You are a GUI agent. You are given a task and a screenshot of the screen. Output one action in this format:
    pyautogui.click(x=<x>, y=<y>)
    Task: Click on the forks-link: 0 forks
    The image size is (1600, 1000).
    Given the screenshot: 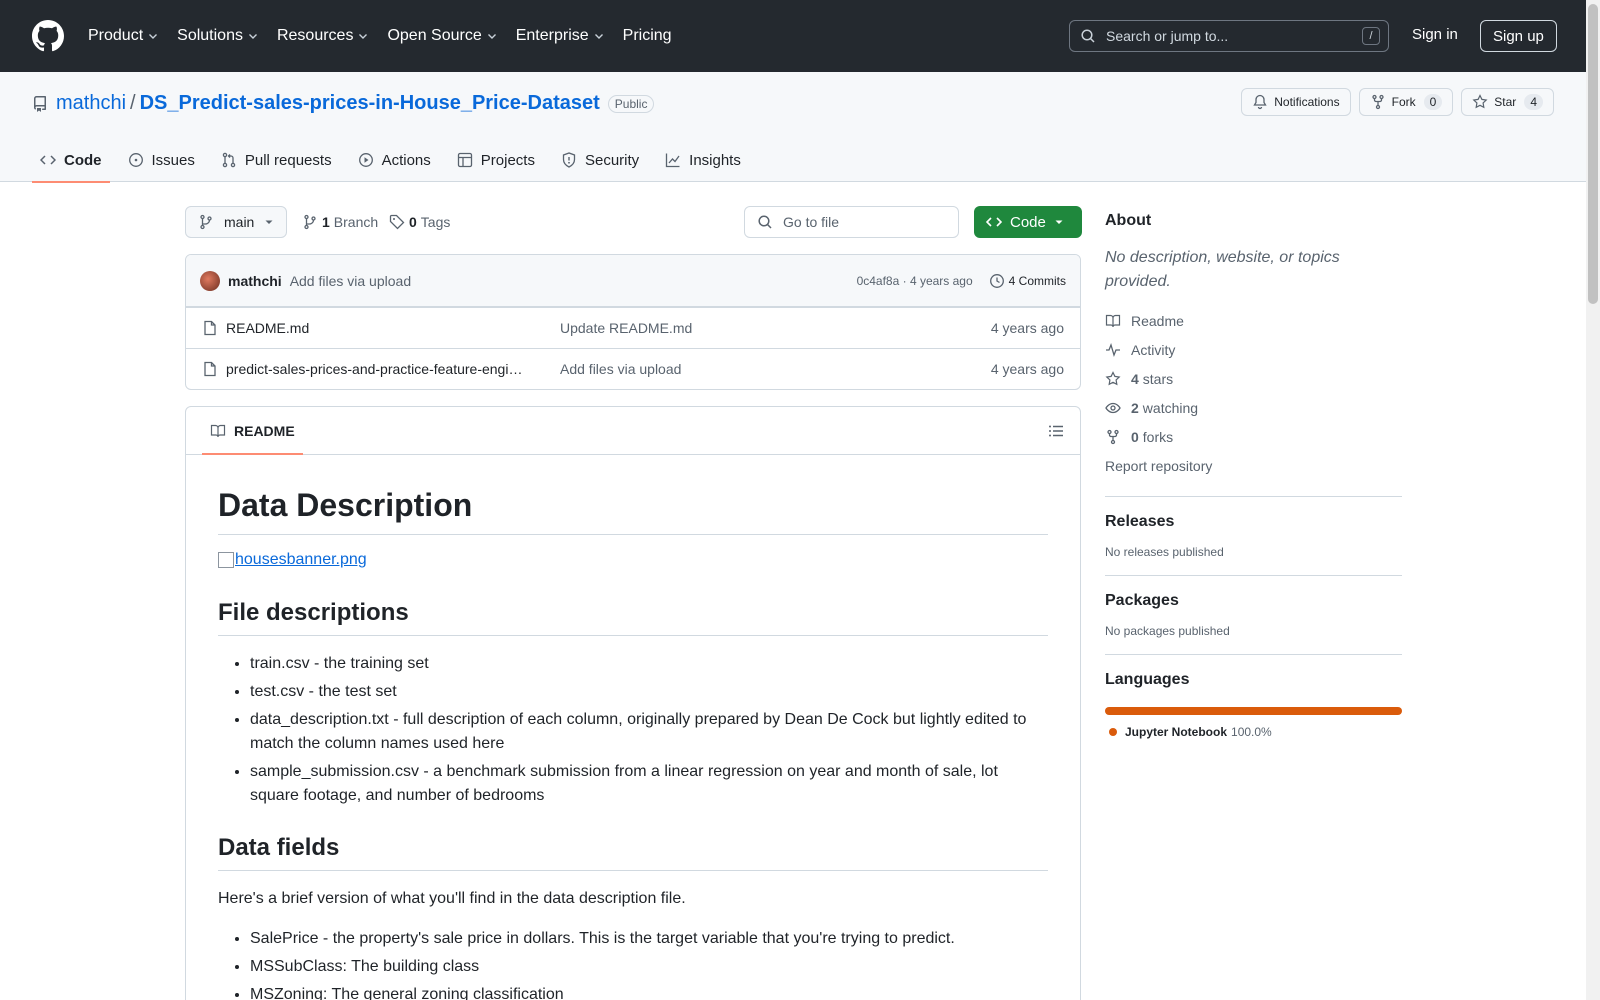 What is the action you would take?
    pyautogui.click(x=1253, y=436)
    